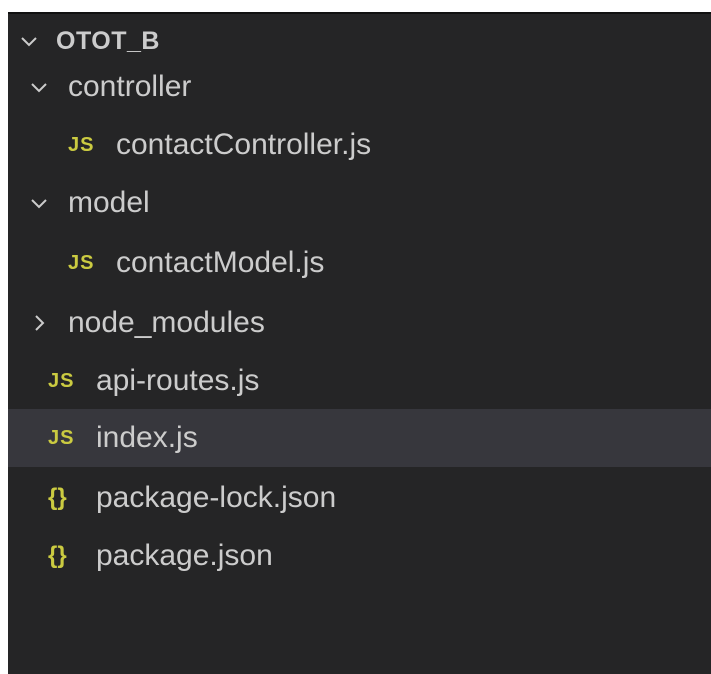 The height and width of the screenshot is (674, 711). I want to click on file-package-label: package.json, so click(184, 555).